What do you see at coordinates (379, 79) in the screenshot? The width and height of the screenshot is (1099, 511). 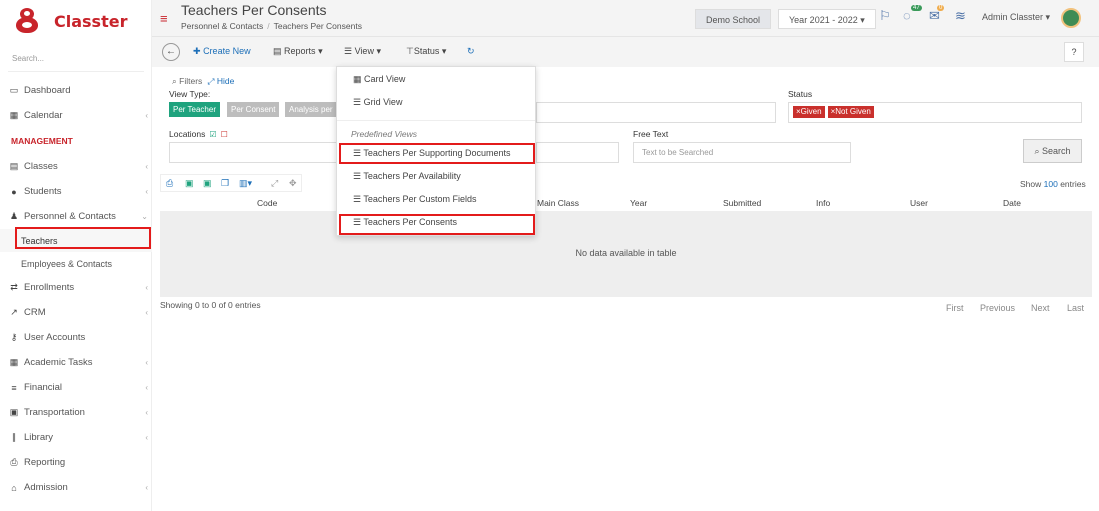 I see `menu-item-card-view: ▦ Card View` at bounding box center [379, 79].